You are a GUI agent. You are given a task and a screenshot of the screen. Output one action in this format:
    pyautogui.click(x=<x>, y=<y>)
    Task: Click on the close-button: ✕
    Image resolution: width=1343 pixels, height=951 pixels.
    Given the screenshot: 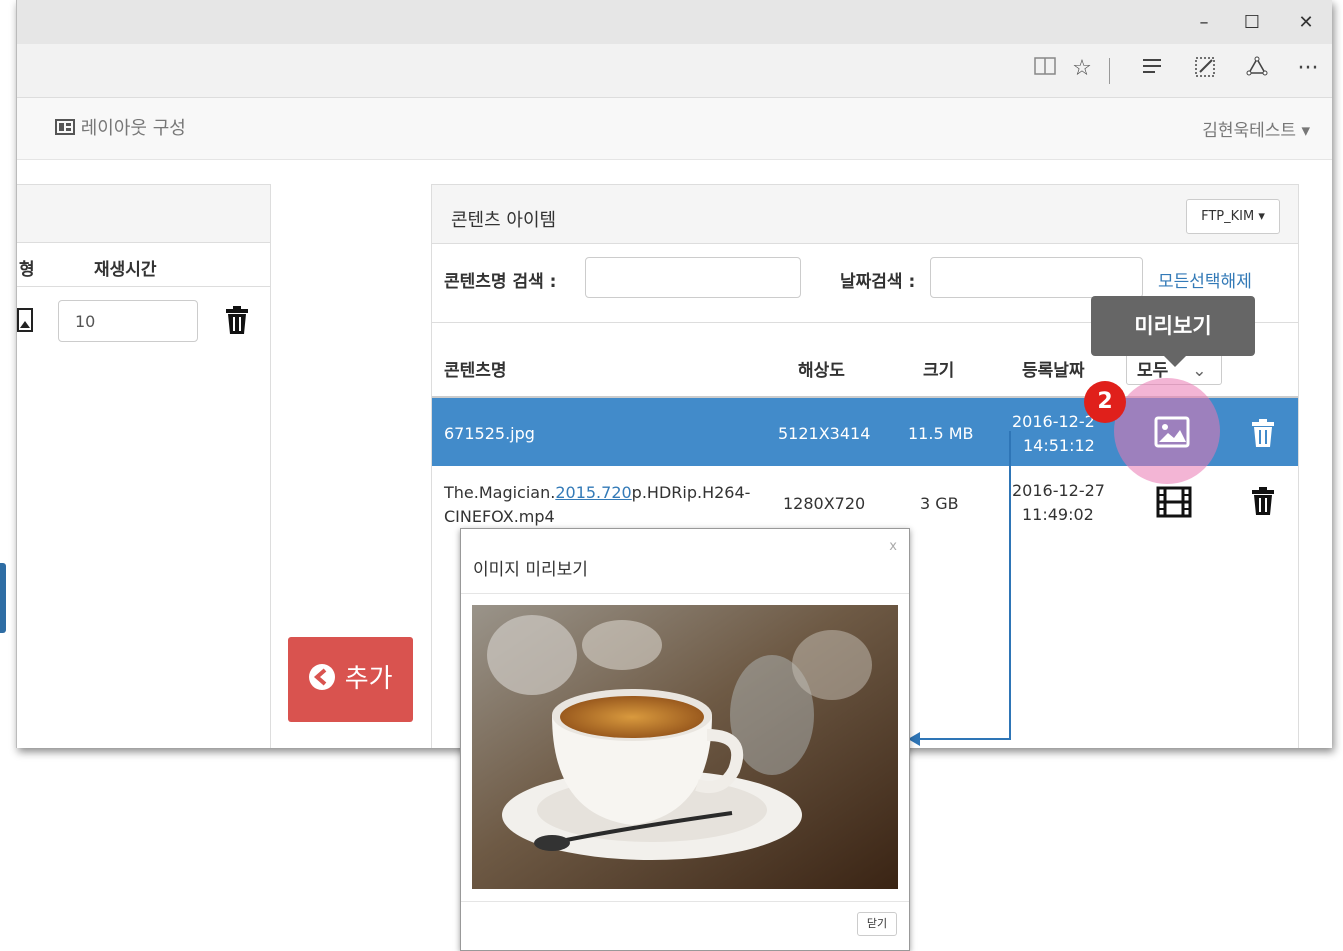 What is the action you would take?
    pyautogui.click(x=1306, y=23)
    